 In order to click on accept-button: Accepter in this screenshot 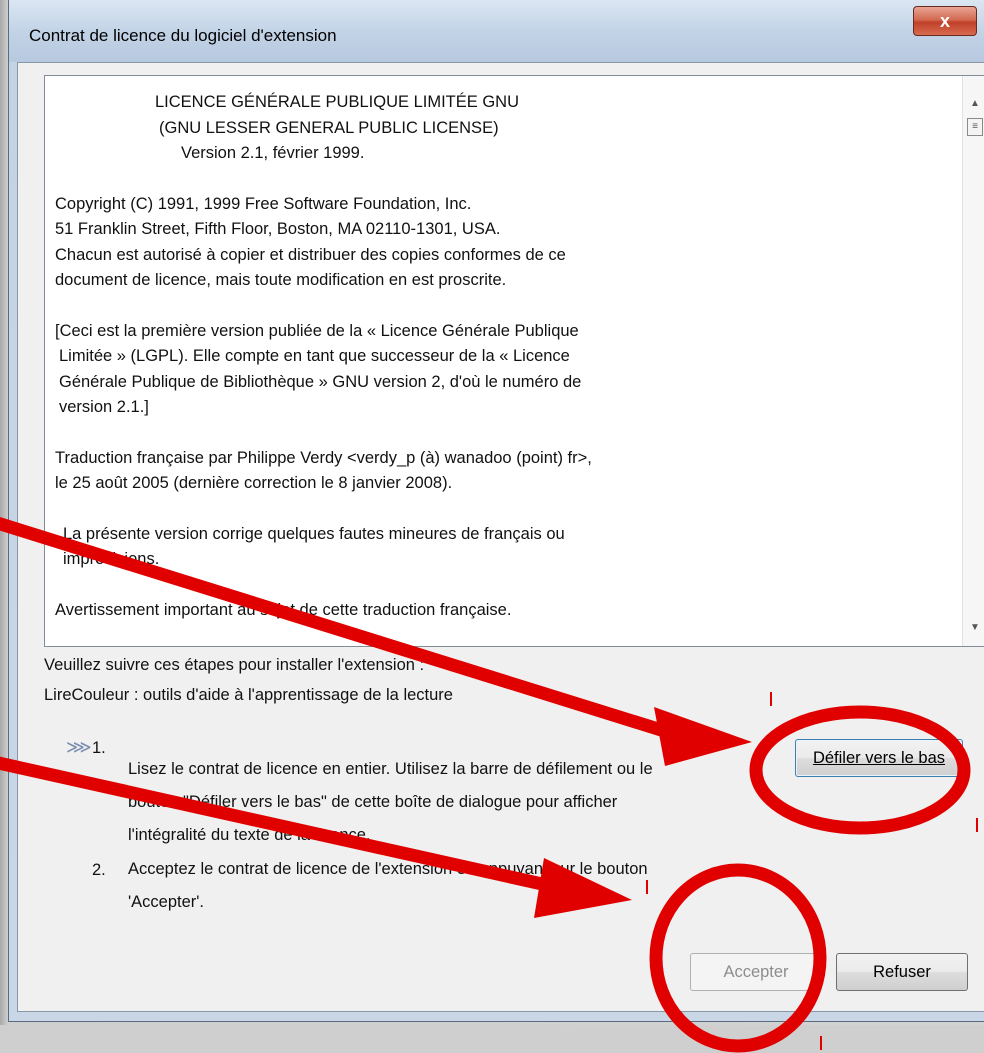, I will do `click(756, 972)`.